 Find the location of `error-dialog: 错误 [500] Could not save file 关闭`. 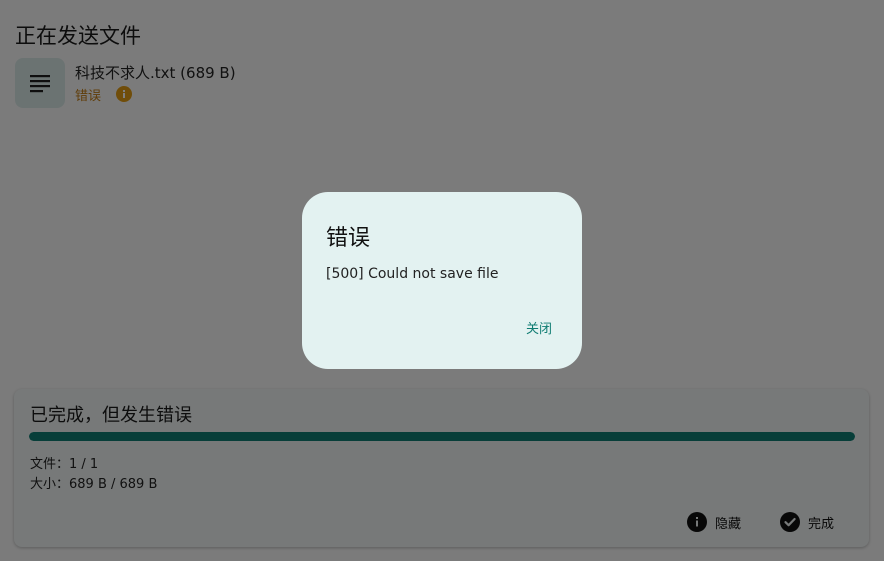

error-dialog: 错误 [500] Could not save file 关闭 is located at coordinates (442, 280).